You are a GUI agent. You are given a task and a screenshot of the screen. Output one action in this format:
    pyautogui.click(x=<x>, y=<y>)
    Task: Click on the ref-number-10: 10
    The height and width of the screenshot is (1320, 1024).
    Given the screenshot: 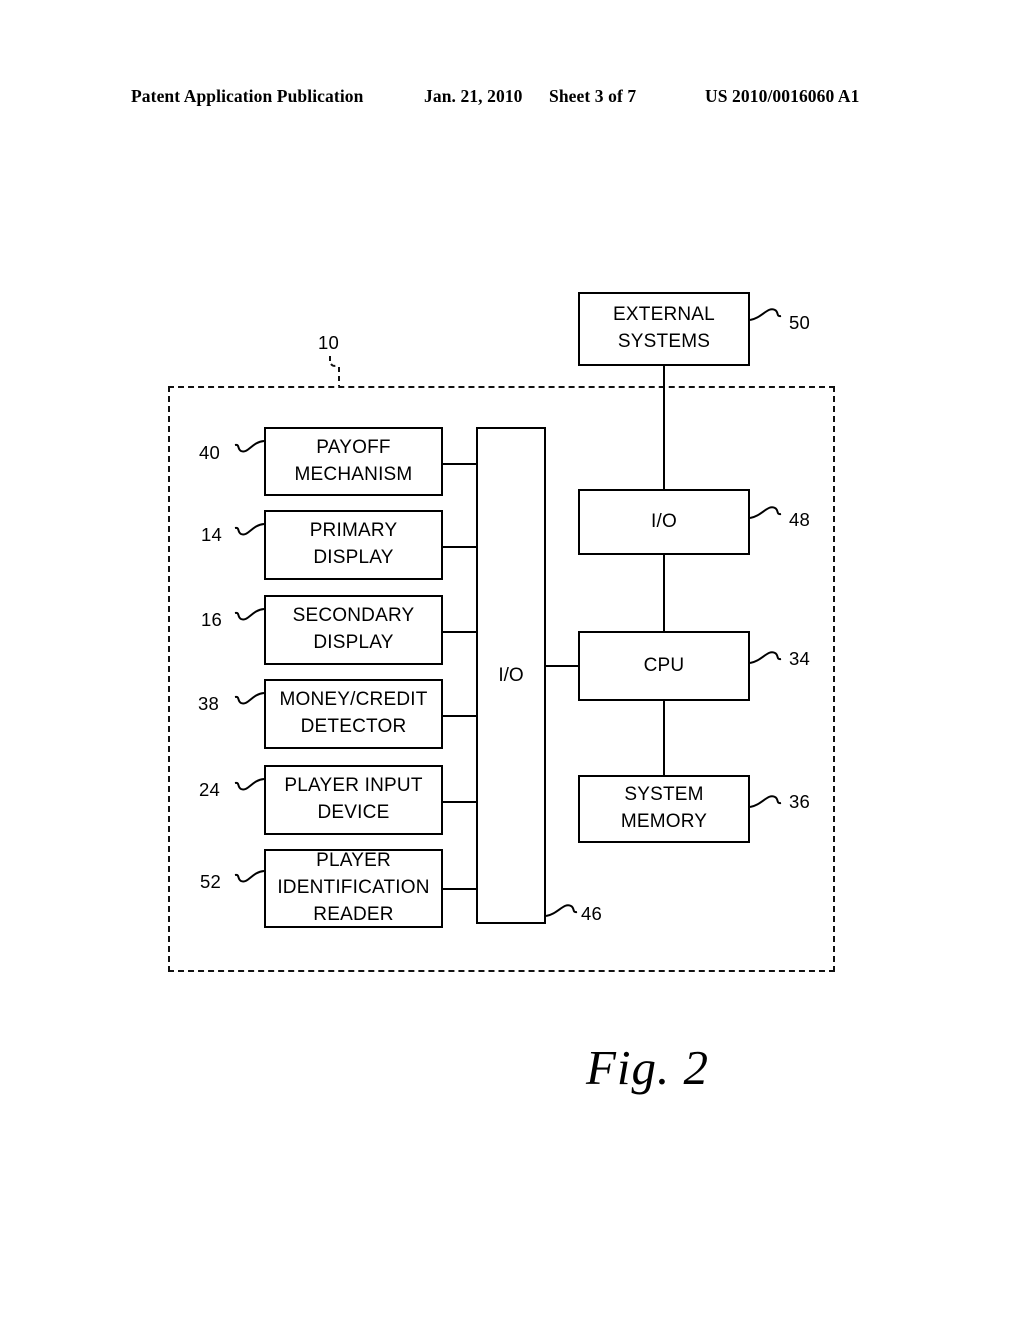 What is the action you would take?
    pyautogui.click(x=328, y=342)
    